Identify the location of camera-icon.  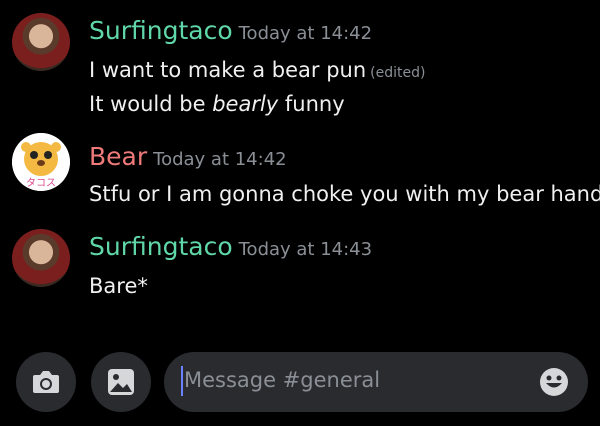
(46, 382).